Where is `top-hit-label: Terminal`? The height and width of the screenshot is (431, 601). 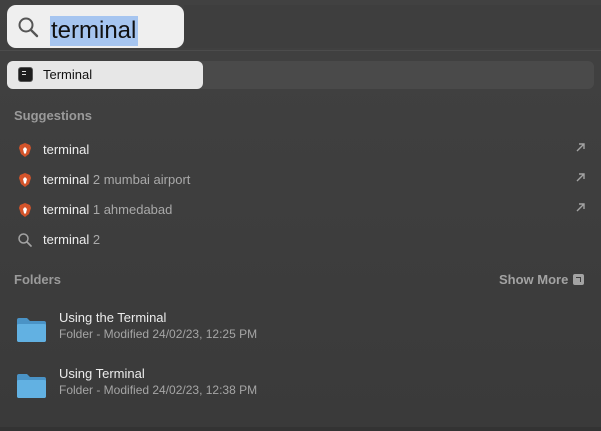
top-hit-label: Terminal is located at coordinates (68, 74).